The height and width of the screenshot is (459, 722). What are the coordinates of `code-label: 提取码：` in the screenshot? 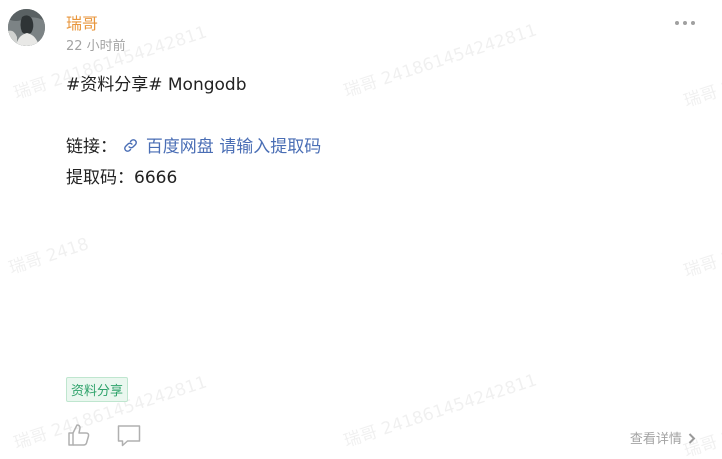 It's located at (100, 178).